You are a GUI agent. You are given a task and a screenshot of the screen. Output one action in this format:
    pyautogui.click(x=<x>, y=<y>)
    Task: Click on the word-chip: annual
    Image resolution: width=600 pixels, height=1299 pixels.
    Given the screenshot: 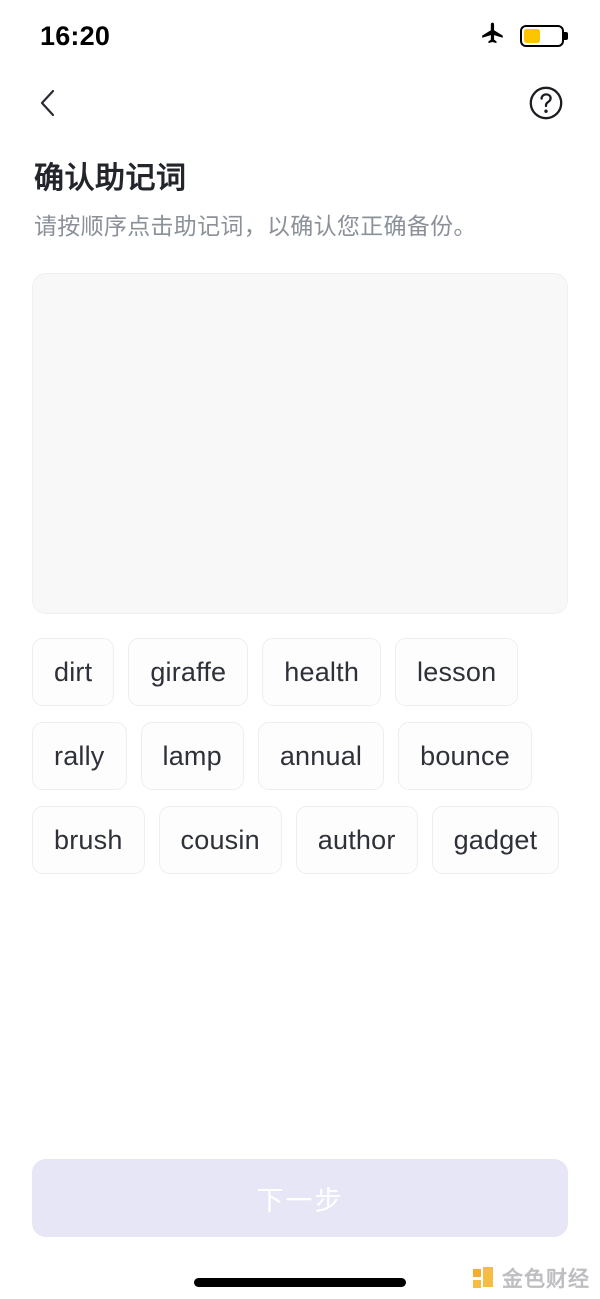 What is the action you would take?
    pyautogui.click(x=321, y=756)
    